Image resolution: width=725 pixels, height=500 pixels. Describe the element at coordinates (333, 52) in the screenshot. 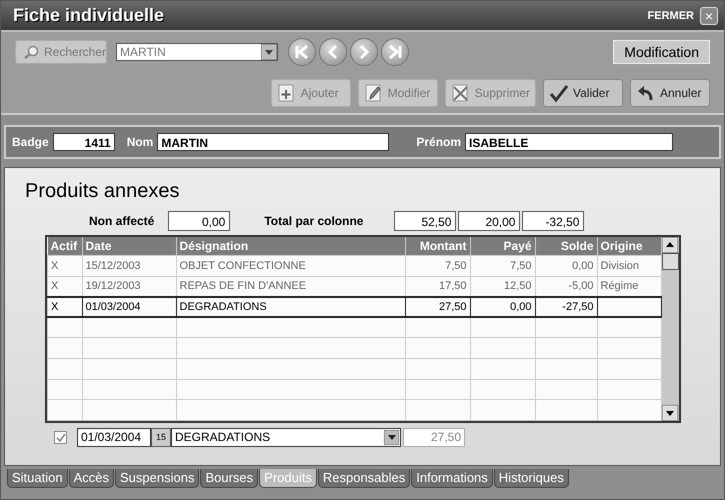

I see `prev-button` at that location.